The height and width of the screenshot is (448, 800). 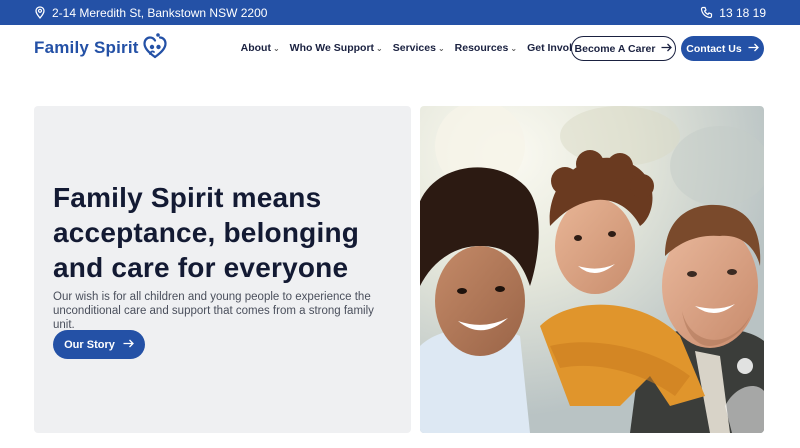 I want to click on menu-item-label: Who We Support, so click(x=332, y=48).